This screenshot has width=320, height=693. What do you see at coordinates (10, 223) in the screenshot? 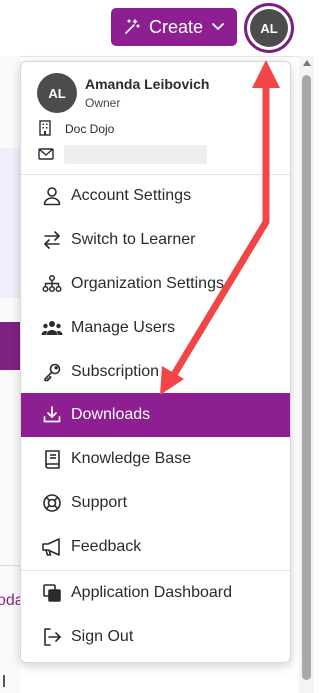
I see `background-panel` at bounding box center [10, 223].